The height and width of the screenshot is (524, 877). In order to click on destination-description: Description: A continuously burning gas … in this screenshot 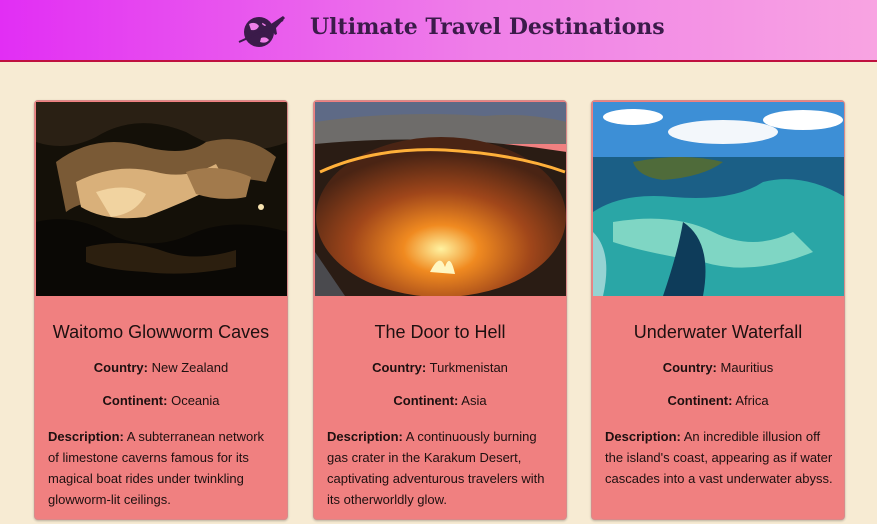, I will do `click(436, 468)`.